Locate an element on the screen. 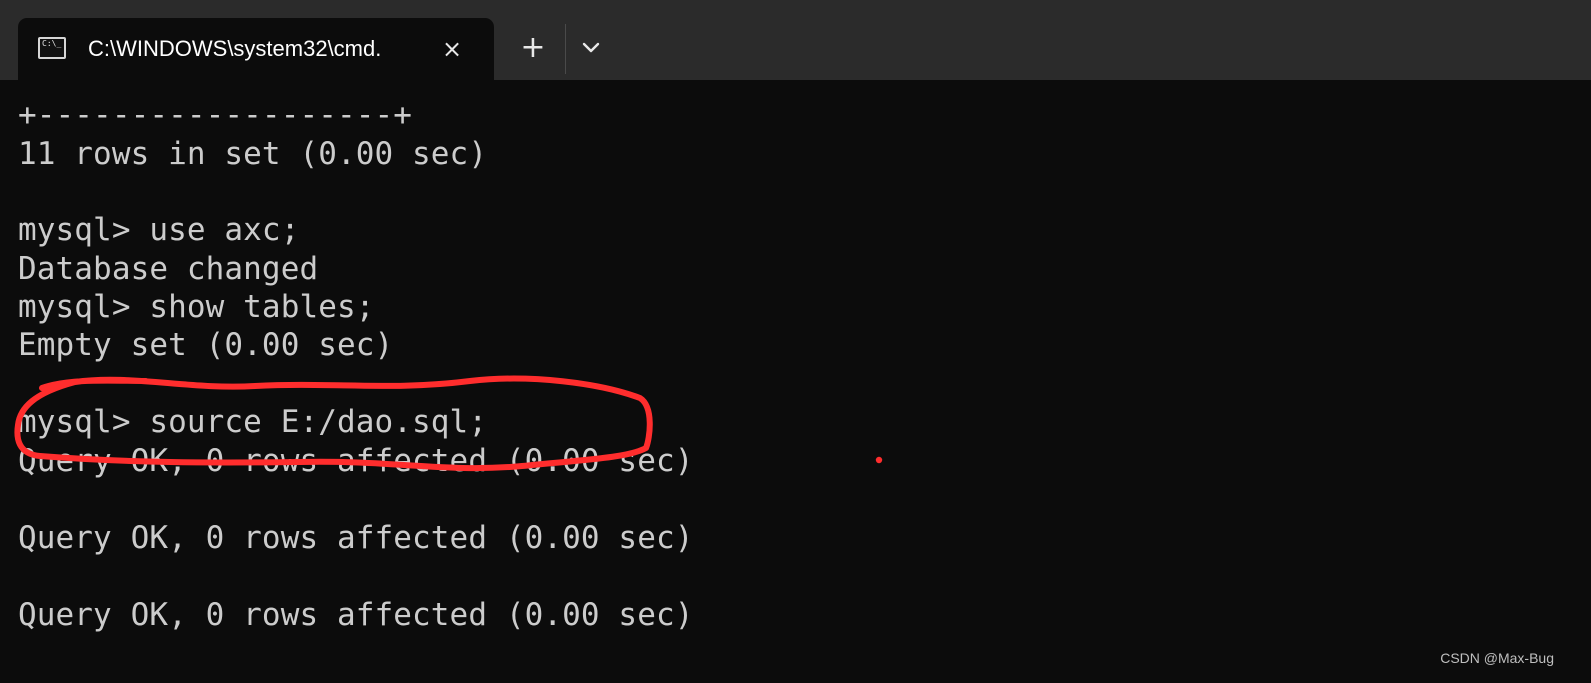 This screenshot has height=683, width=1591. close-icon: × is located at coordinates (452, 49).